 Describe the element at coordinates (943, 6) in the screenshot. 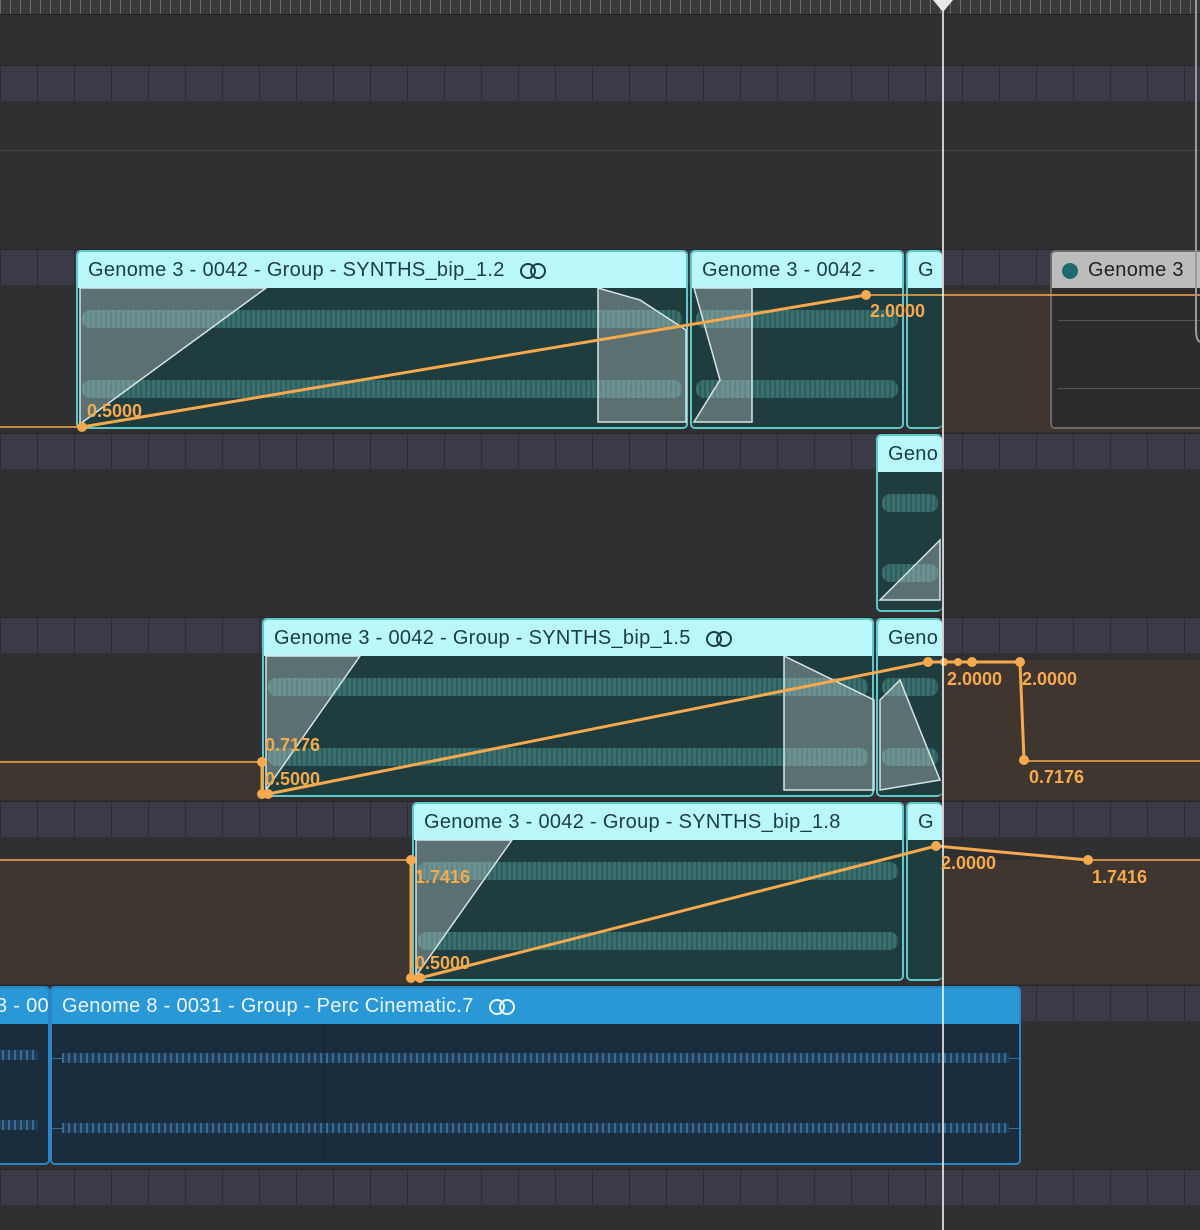

I see `playhead-handle` at that location.